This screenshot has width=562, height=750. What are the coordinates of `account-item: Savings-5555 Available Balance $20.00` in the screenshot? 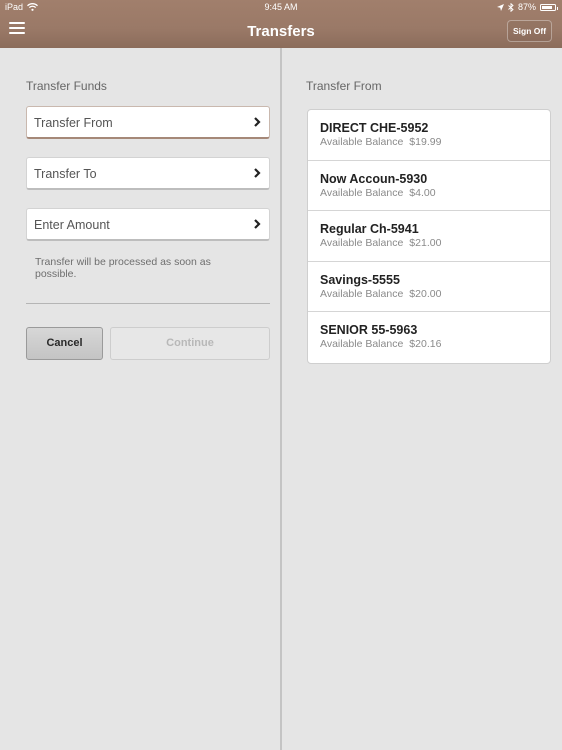 It's located at (429, 287).